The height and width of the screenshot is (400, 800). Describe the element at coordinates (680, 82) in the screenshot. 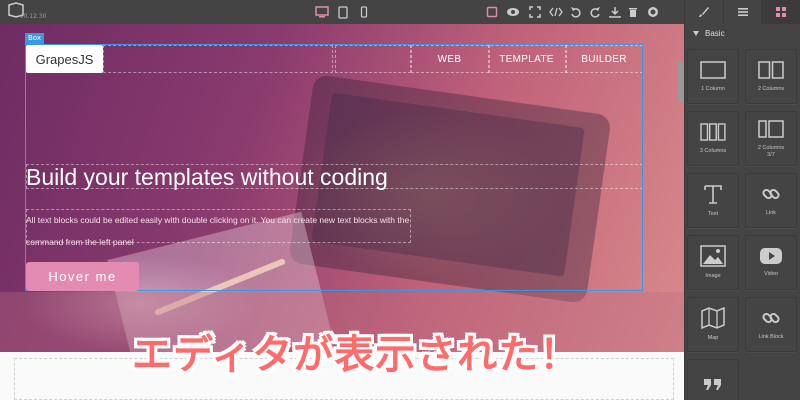

I see `canvas-scrollbar` at that location.